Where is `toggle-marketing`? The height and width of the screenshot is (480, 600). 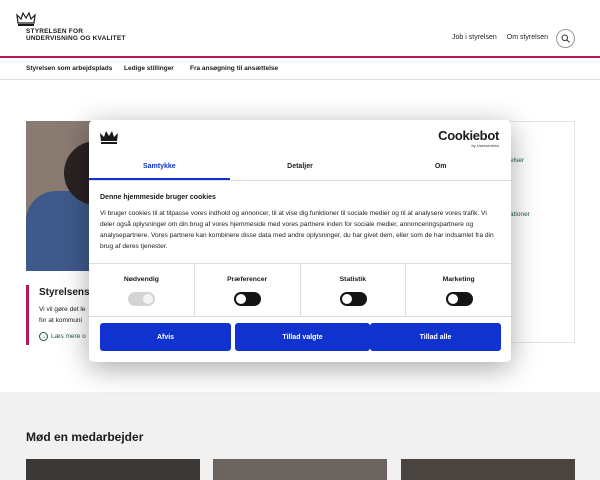
toggle-marketing is located at coordinates (459, 299).